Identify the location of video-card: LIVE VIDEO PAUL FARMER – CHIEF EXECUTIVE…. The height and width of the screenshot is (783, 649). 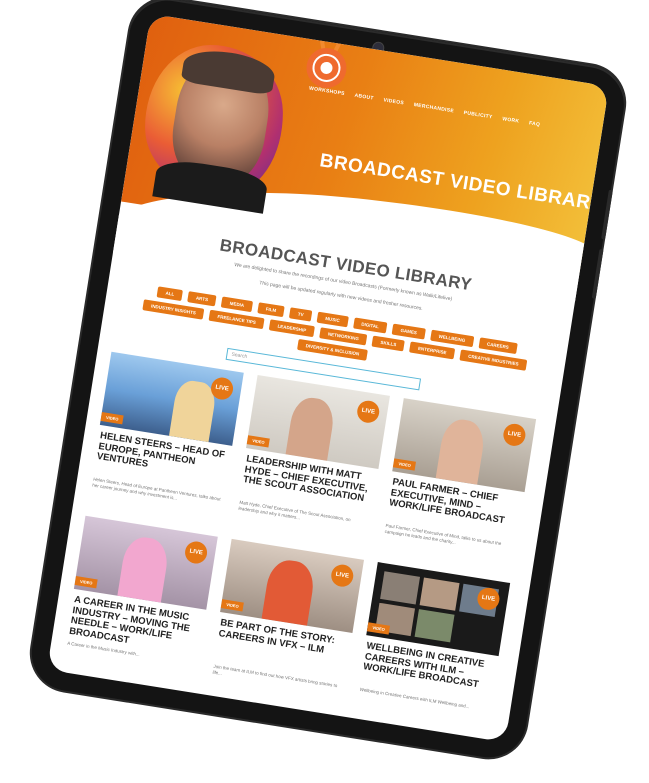
(458, 485).